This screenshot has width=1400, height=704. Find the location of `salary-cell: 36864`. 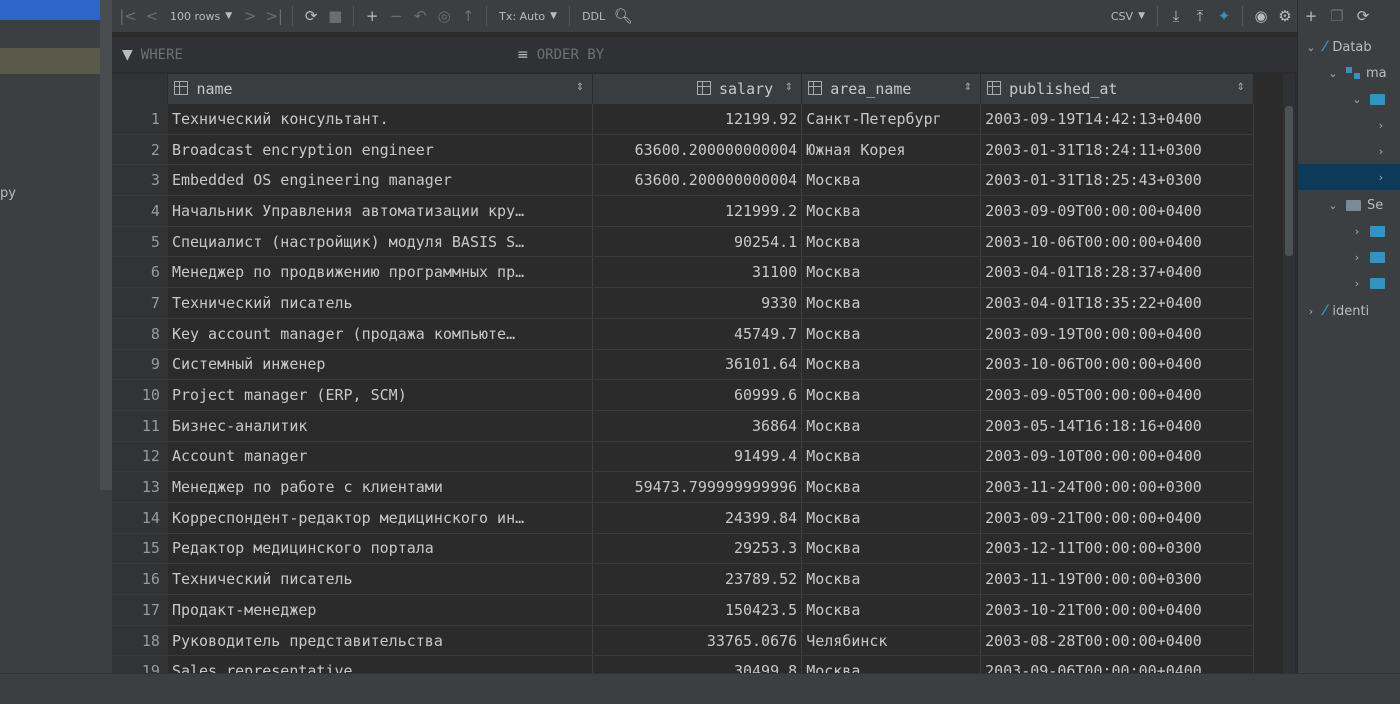

salary-cell: 36864 is located at coordinates (697, 426).